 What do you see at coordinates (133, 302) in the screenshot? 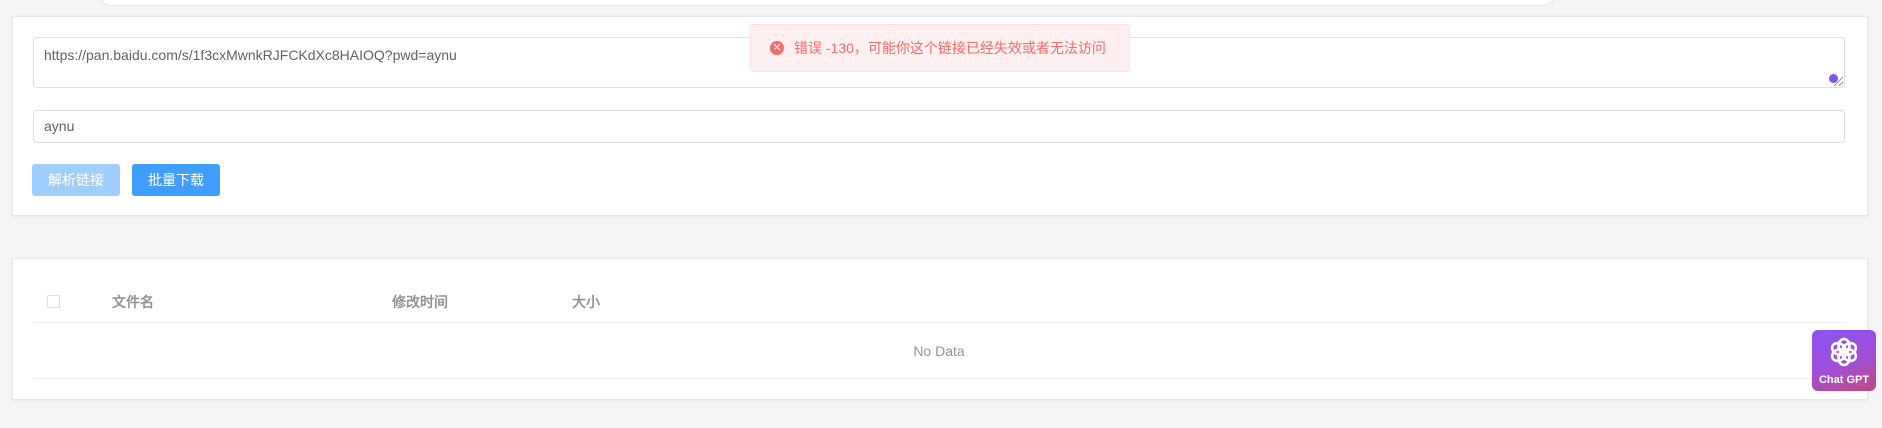
I see `column-header-filename: 文件名` at bounding box center [133, 302].